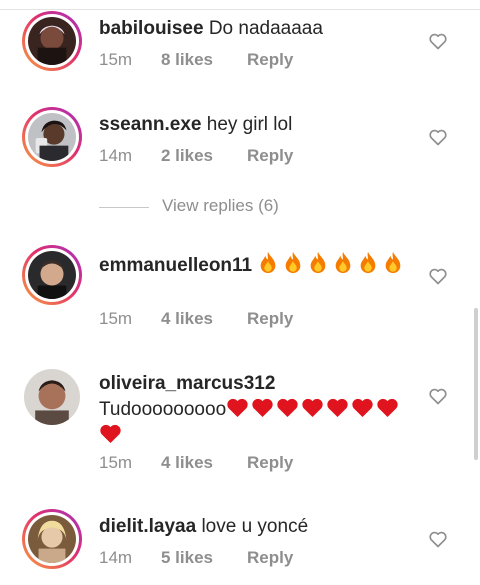  Describe the element at coordinates (332, 264) in the screenshot. I see `fire-emoji-group` at that location.